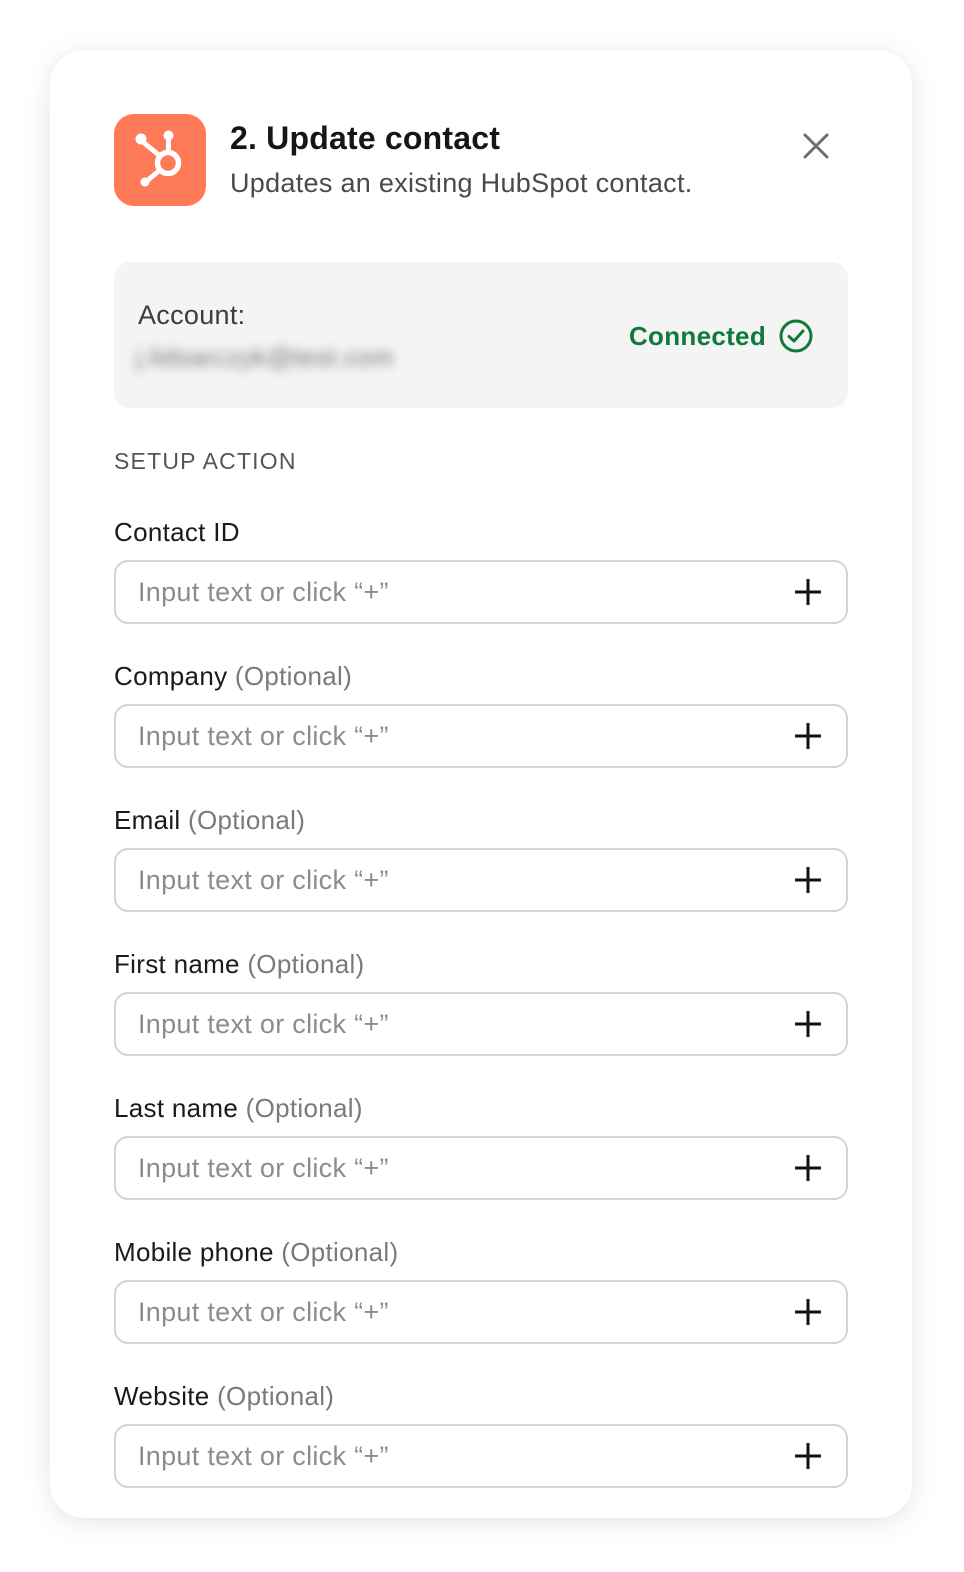 This screenshot has width=964, height=1572. Describe the element at coordinates (205, 461) in the screenshot. I see `setup-action-heading: SETUP ACTION` at that location.